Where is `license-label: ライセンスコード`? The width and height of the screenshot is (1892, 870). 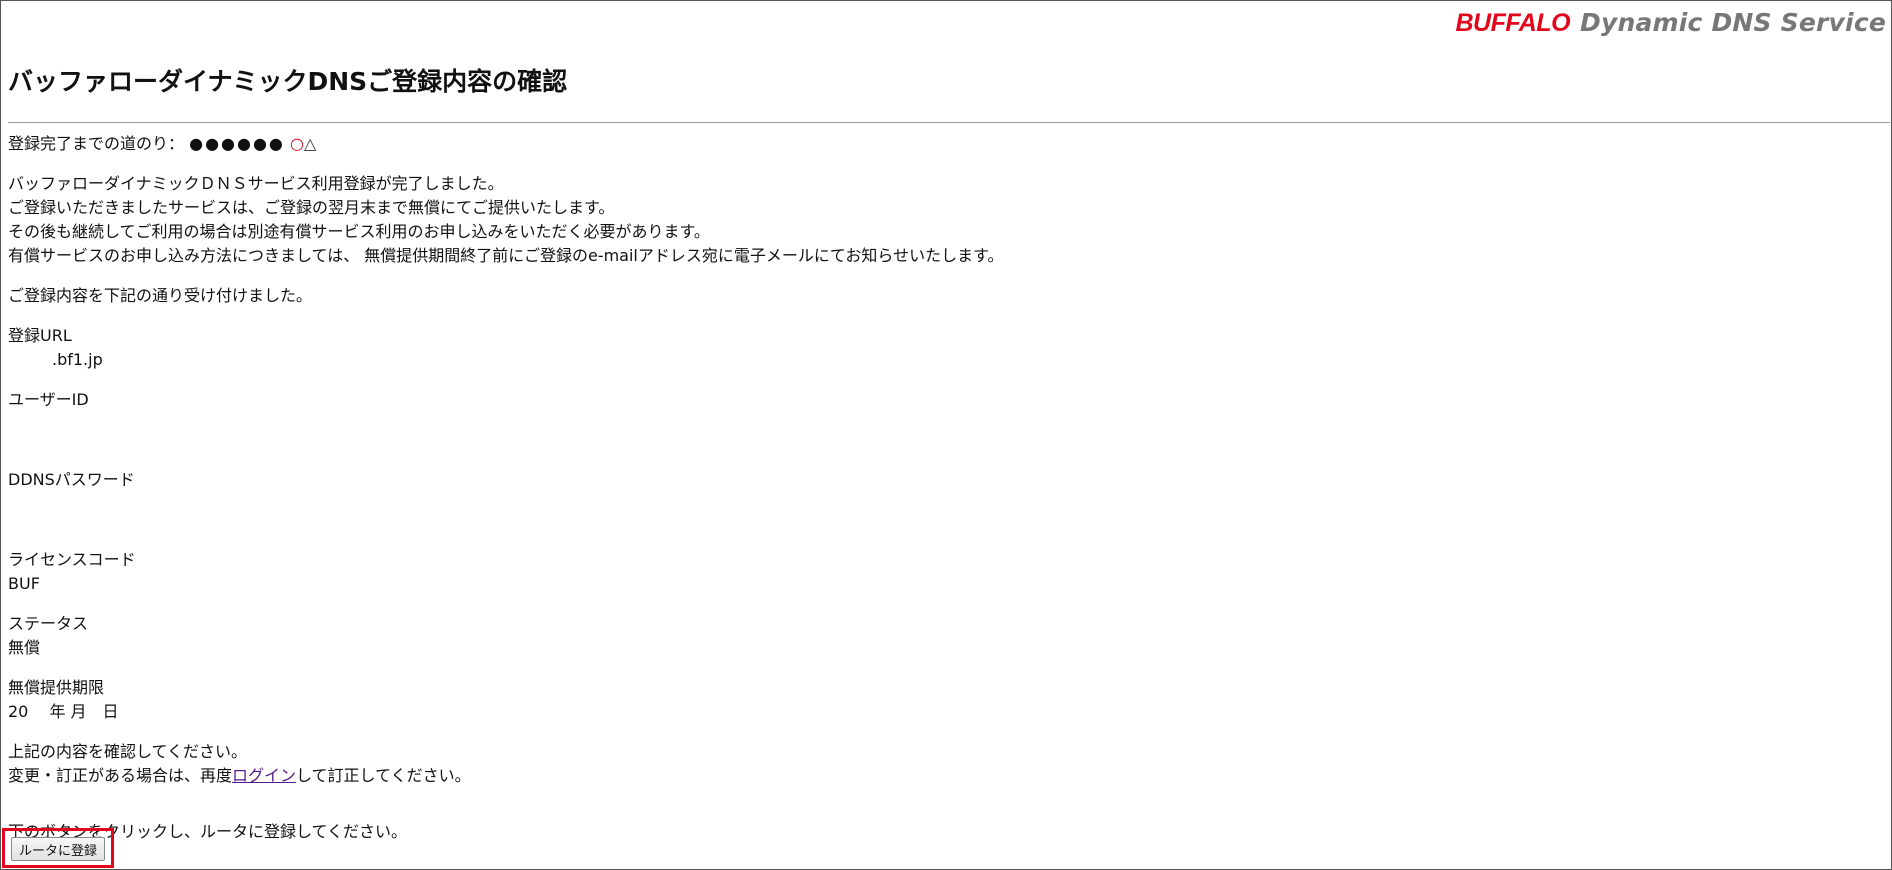
license-label: ライセンスコード is located at coordinates (72, 559).